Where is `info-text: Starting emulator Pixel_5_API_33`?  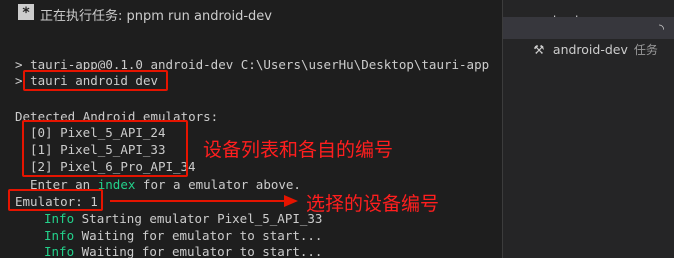
info-text: Starting emulator Pixel_5_API_33 is located at coordinates (202, 218).